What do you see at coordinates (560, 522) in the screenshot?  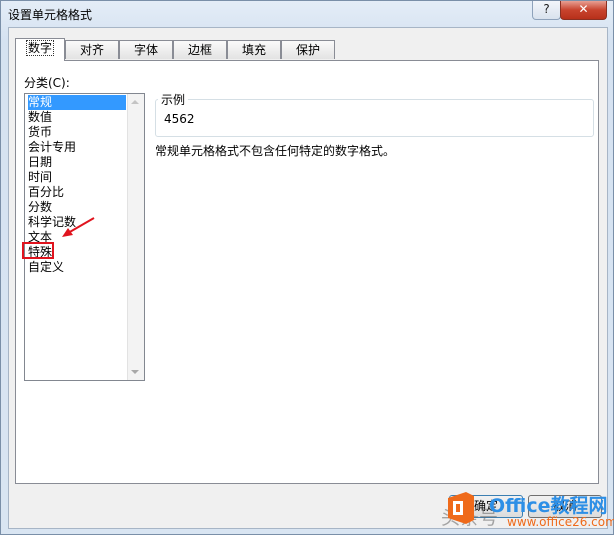 I see `watermark-url: www.office26.com` at bounding box center [560, 522].